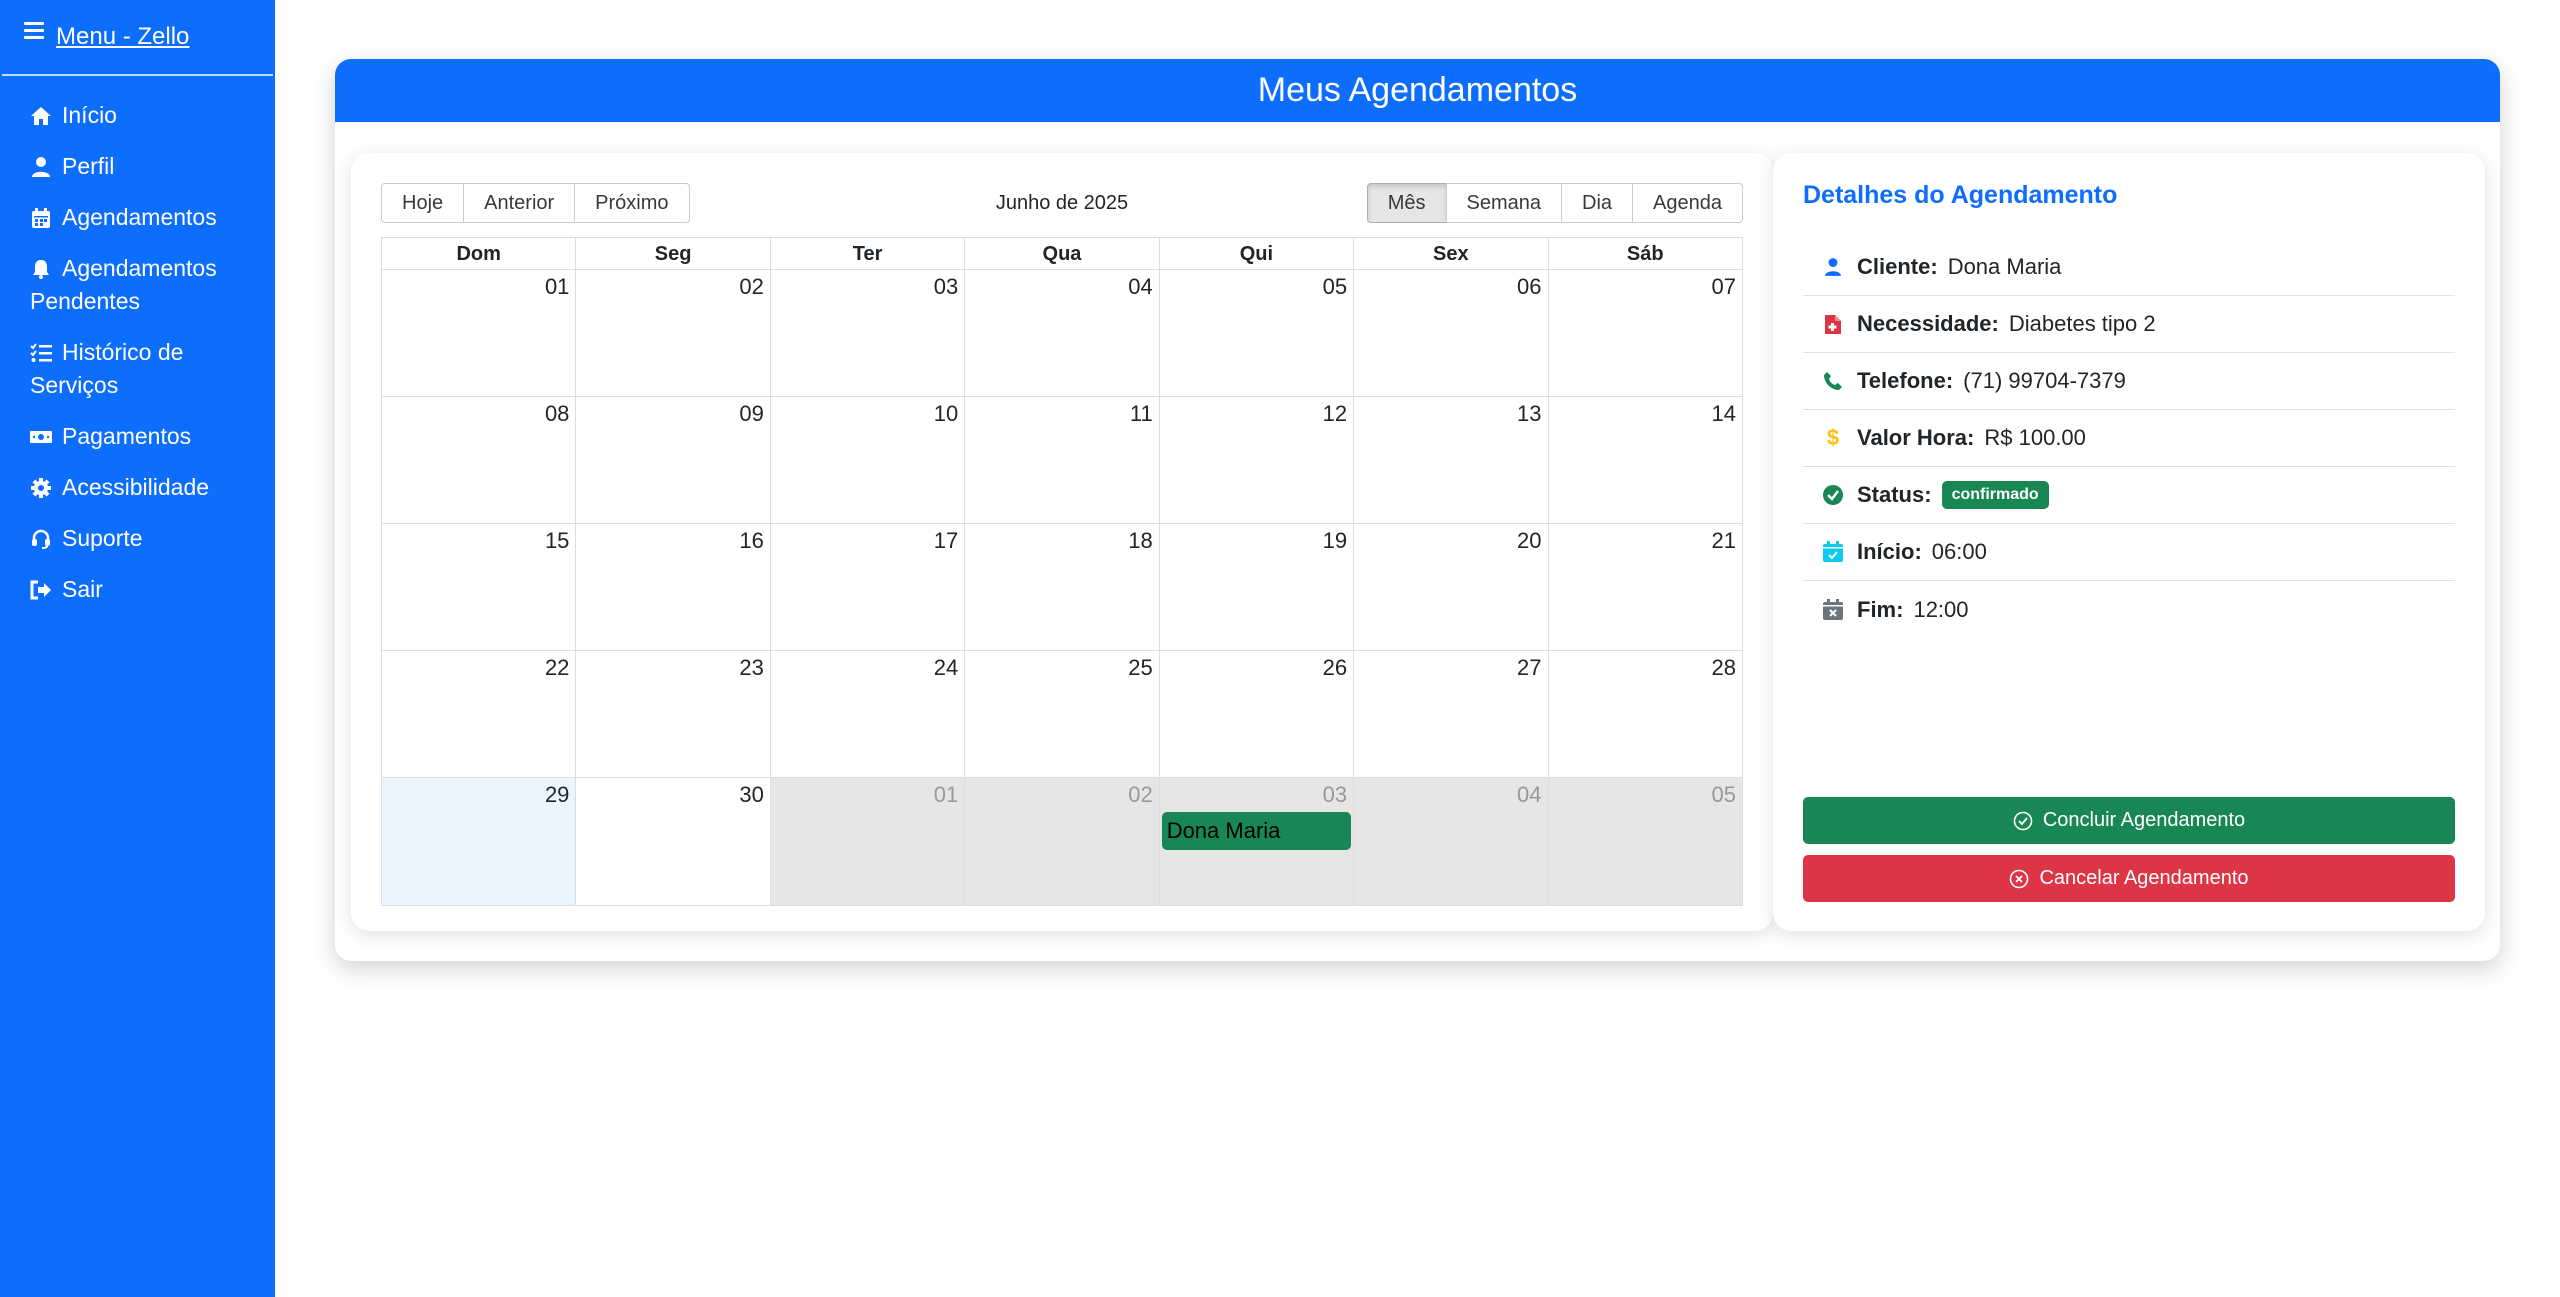 Image resolution: width=2560 pixels, height=1297 pixels. Describe the element at coordinates (1061, 333) in the screenshot. I see `day-cell: 04` at that location.